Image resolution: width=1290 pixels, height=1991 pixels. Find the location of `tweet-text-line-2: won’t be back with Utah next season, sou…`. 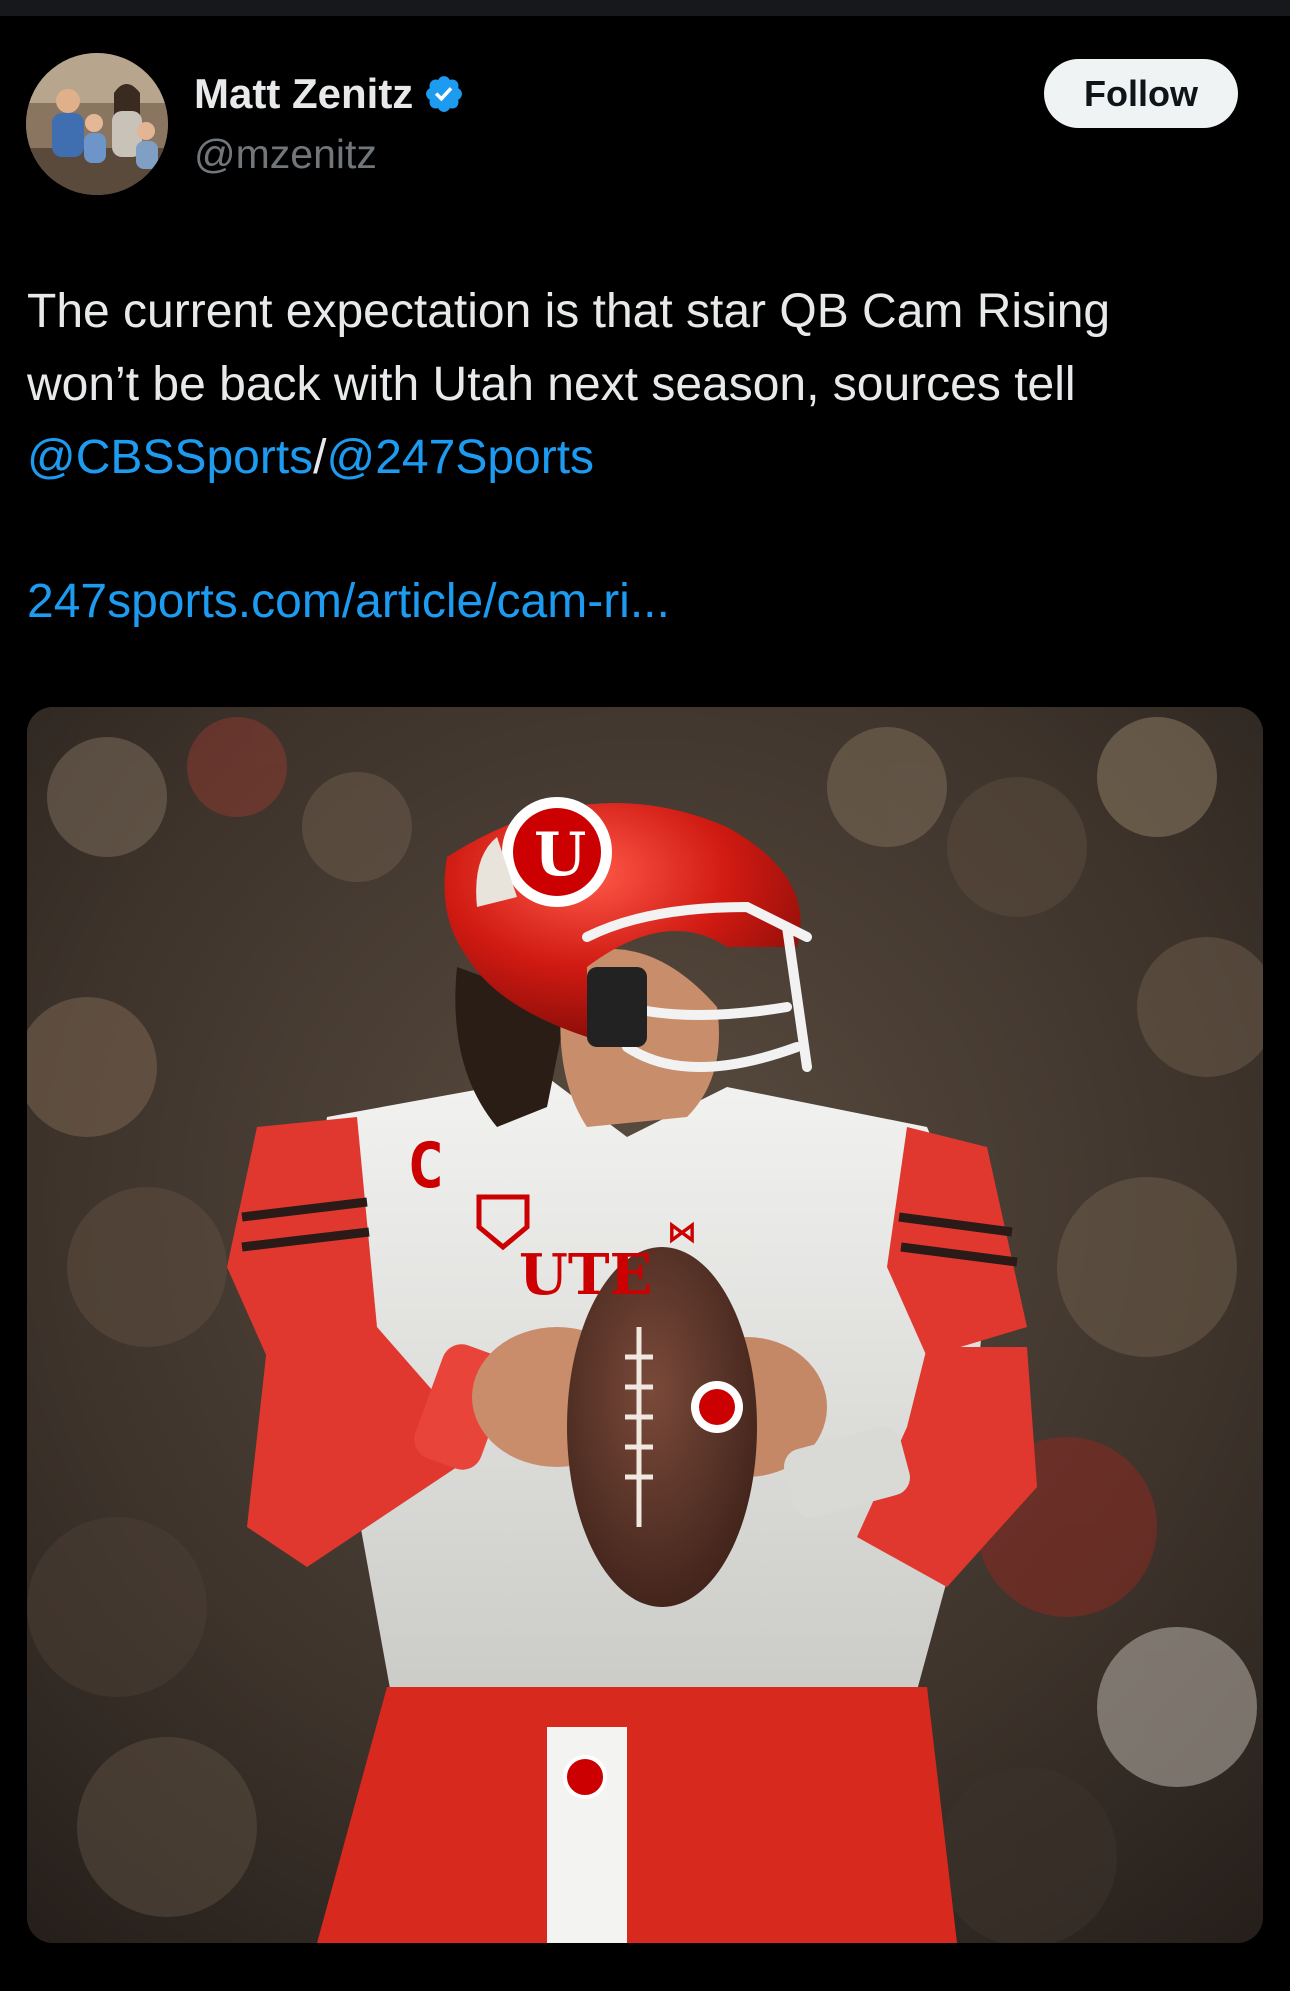

tweet-text-line-2: won’t be back with Utah next season, sou… is located at coordinates (551, 384).